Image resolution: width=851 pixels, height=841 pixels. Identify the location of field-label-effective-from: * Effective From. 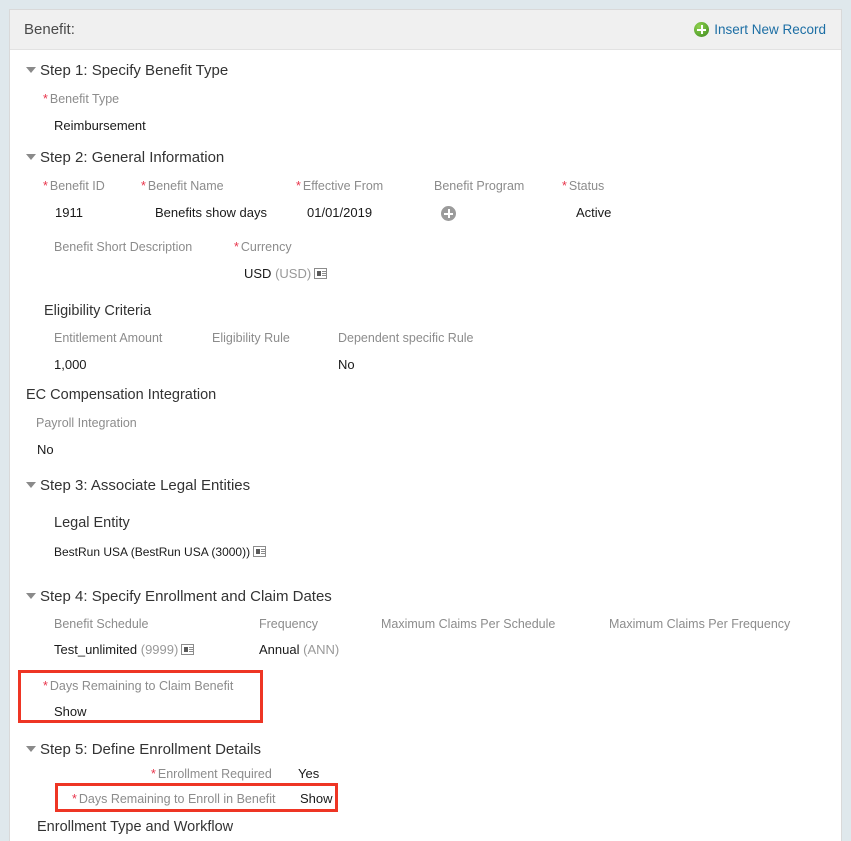
(340, 186).